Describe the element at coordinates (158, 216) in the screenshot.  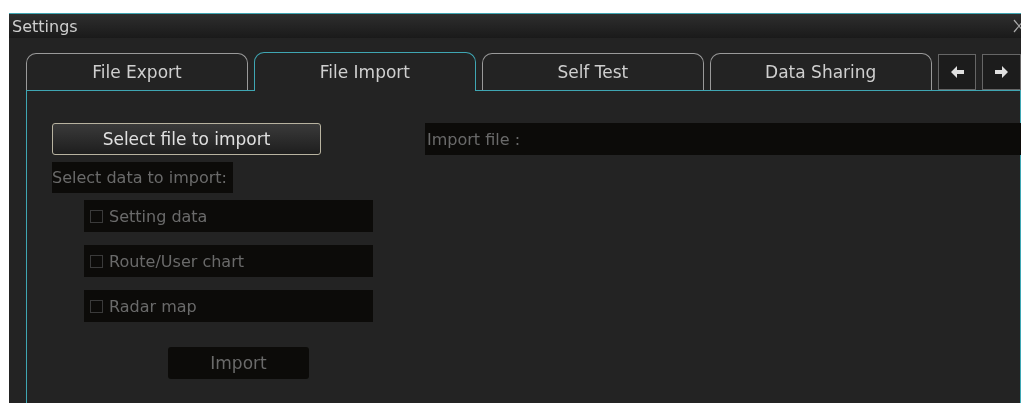
I see `option-label: Setting data` at that location.